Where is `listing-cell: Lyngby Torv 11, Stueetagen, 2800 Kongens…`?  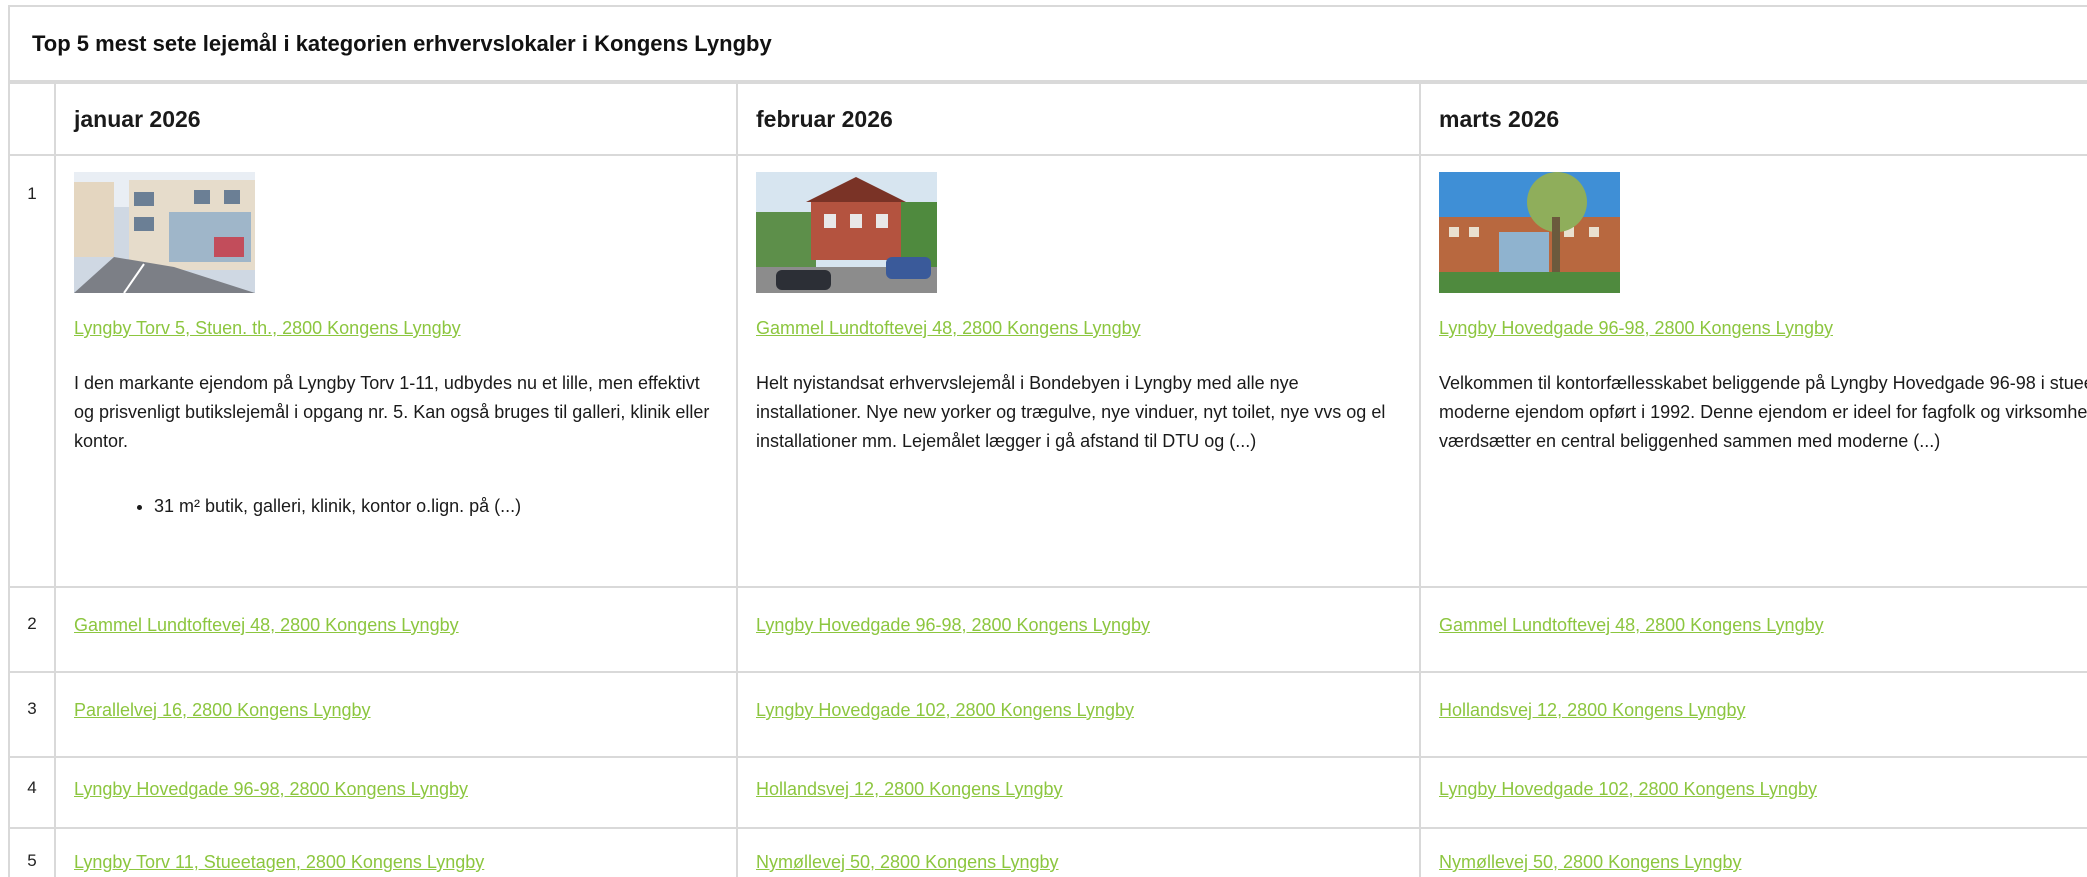
listing-cell: Lyngby Torv 11, Stueetagen, 2800 Kongens… is located at coordinates (396, 852).